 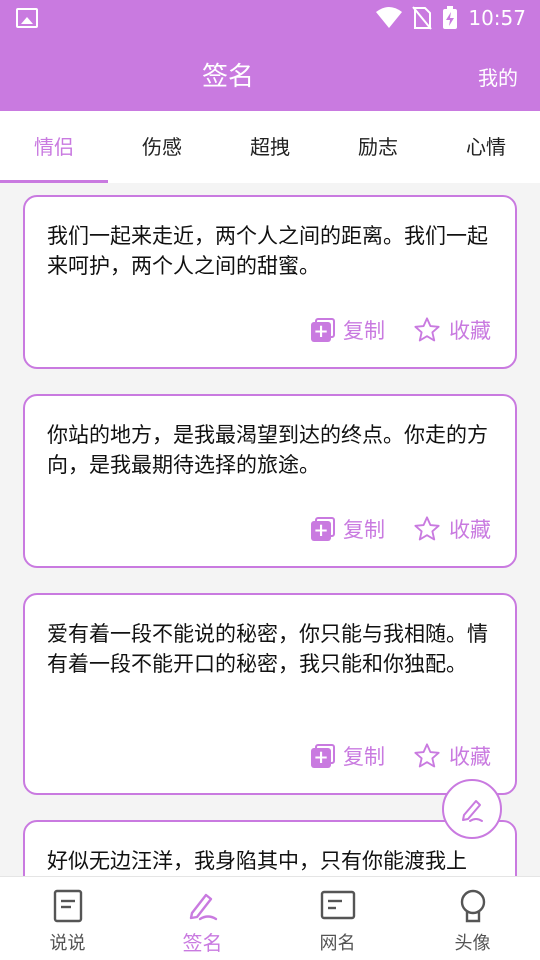 I want to click on tab-label: 情侣, so click(x=54, y=147).